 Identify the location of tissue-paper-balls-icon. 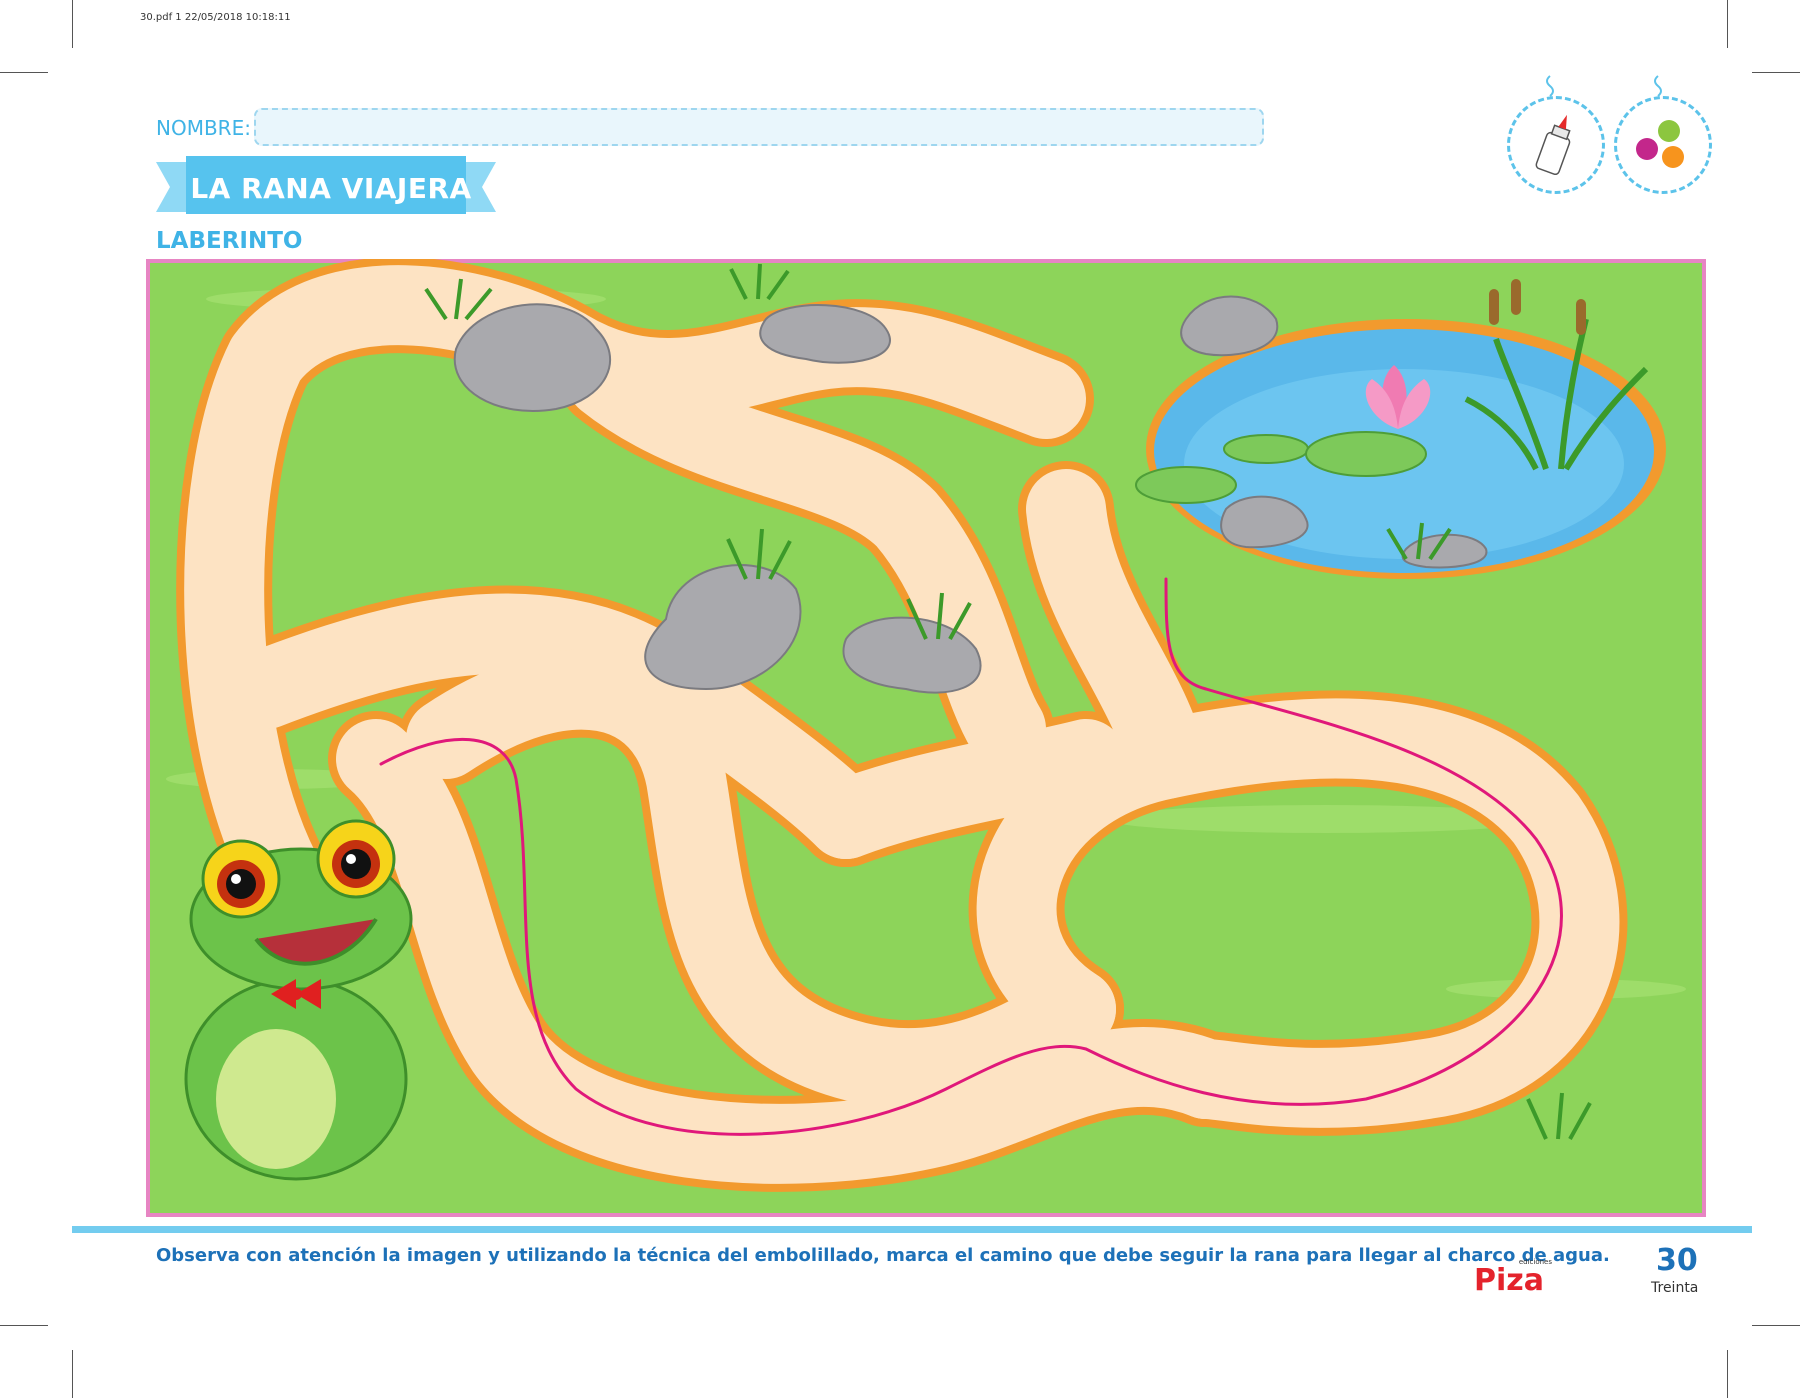
(1660, 144).